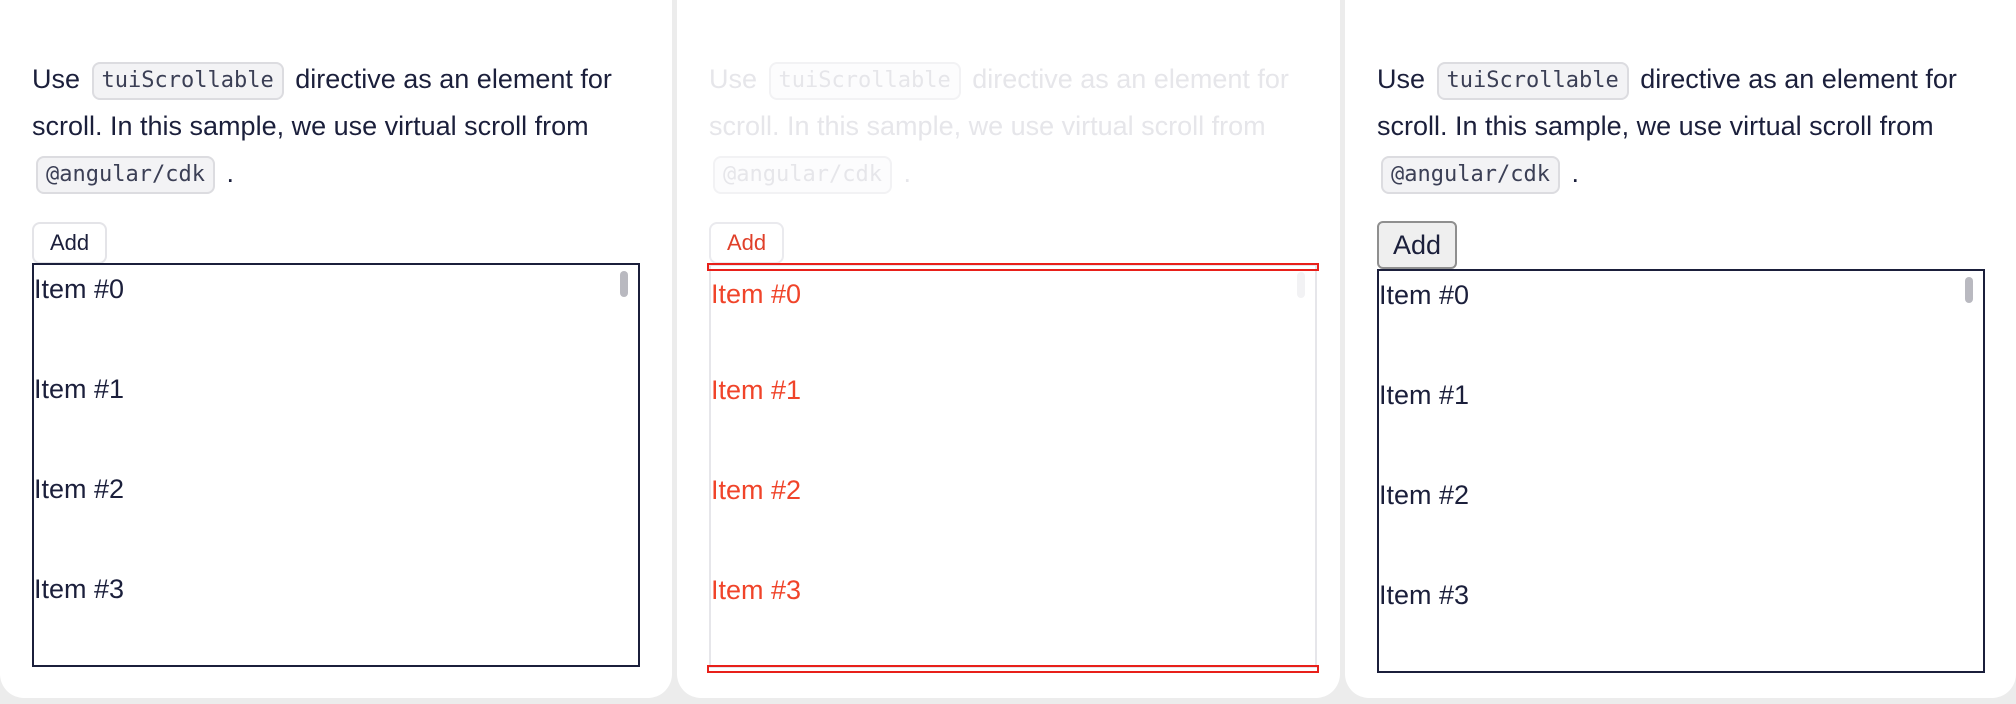  Describe the element at coordinates (1013, 267) in the screenshot. I see `diff-highlight-top` at that location.